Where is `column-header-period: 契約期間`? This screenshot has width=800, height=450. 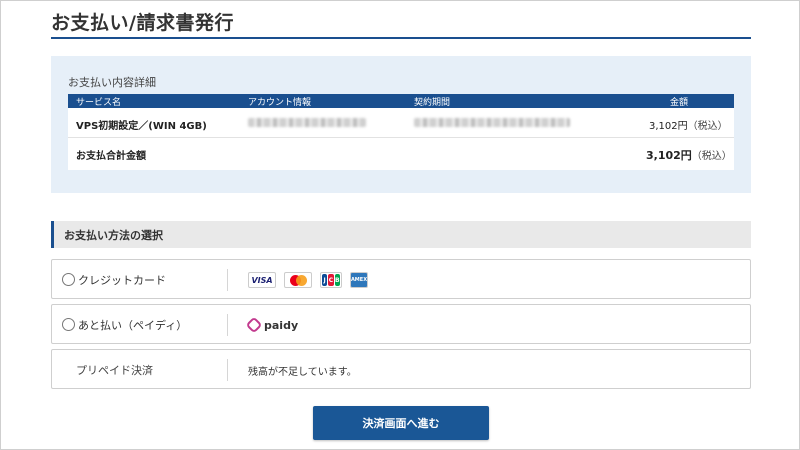
column-header-period: 契約期間 is located at coordinates (432, 103).